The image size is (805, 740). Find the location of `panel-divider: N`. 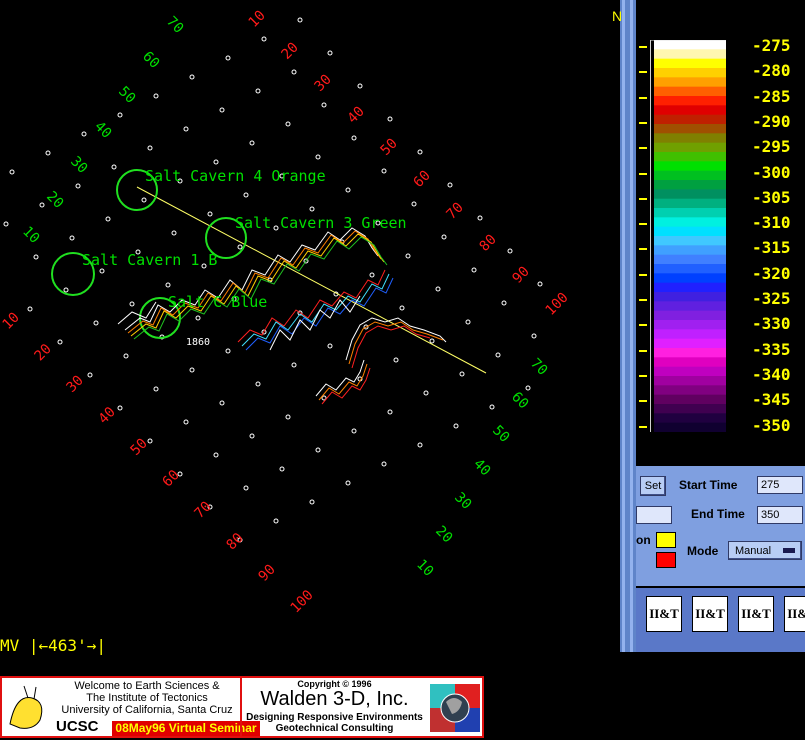

panel-divider: N is located at coordinates (624, 326).